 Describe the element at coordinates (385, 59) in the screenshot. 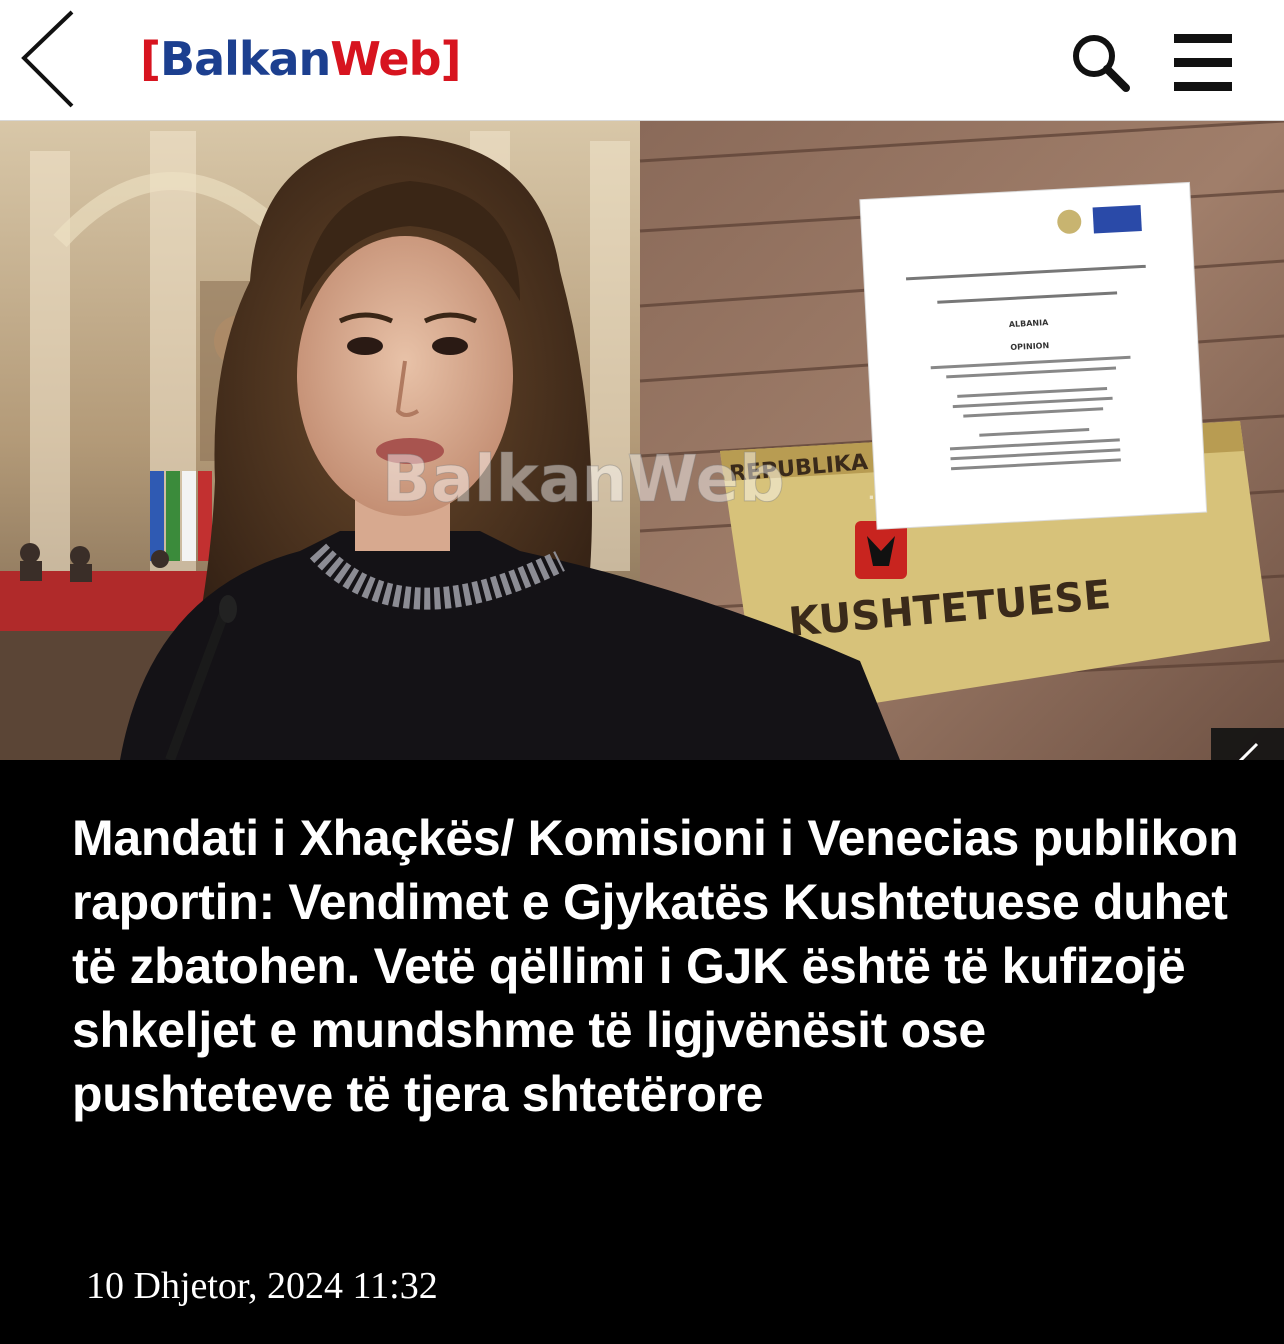

I see `logo-text-web: Web` at that location.